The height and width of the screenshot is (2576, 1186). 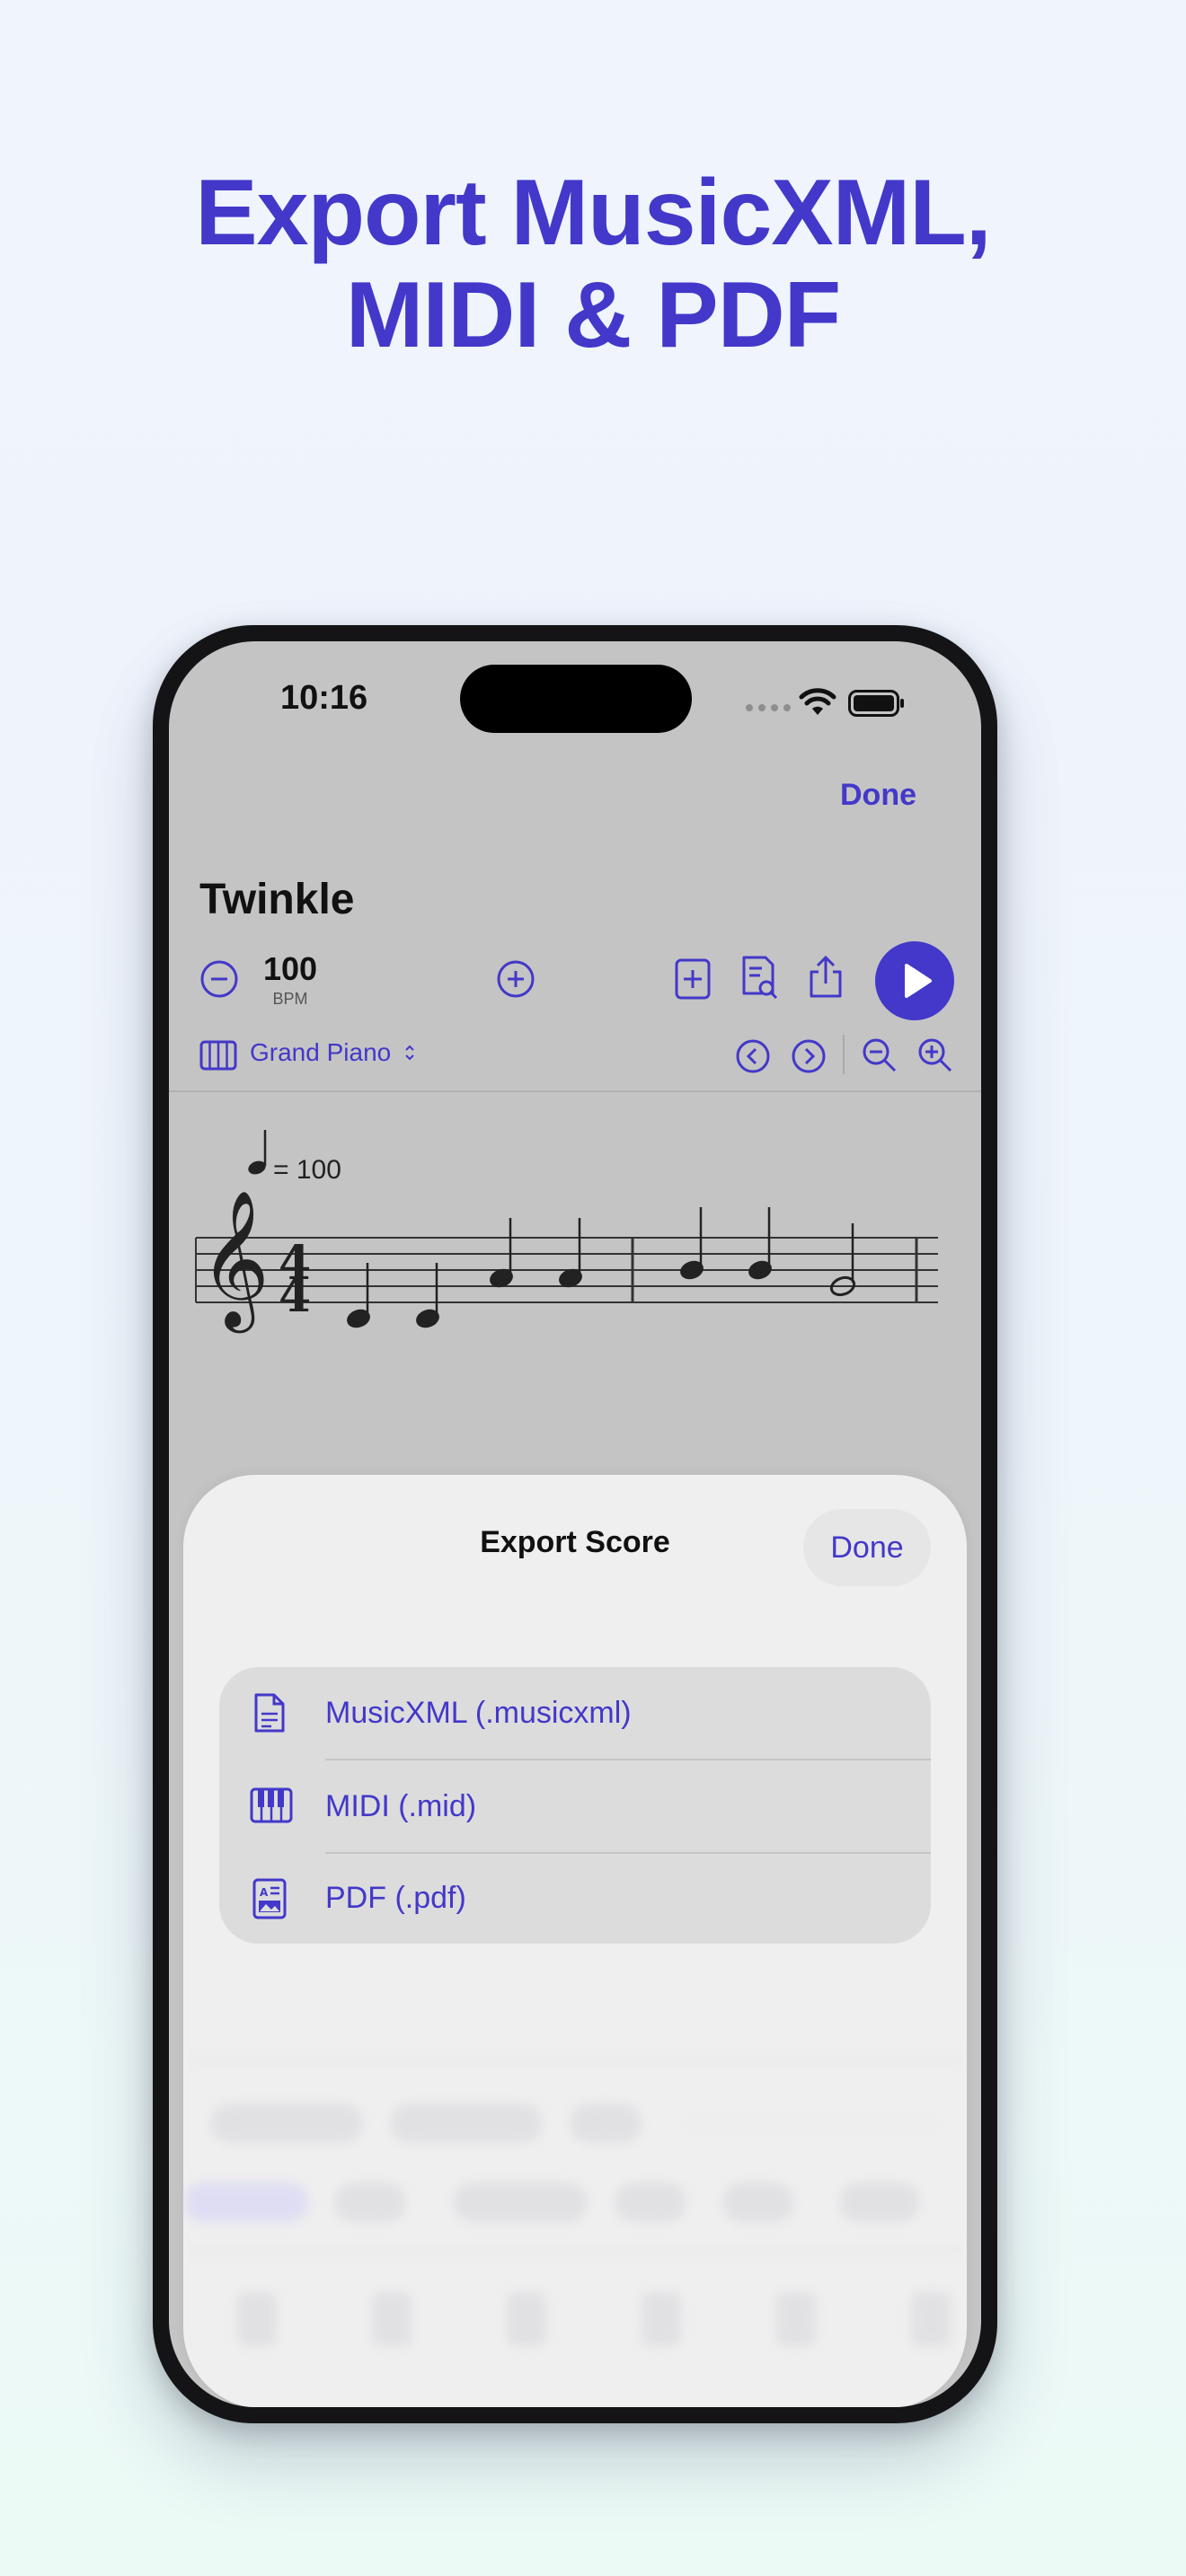 What do you see at coordinates (219, 979) in the screenshot?
I see `tempo-minus-button` at bounding box center [219, 979].